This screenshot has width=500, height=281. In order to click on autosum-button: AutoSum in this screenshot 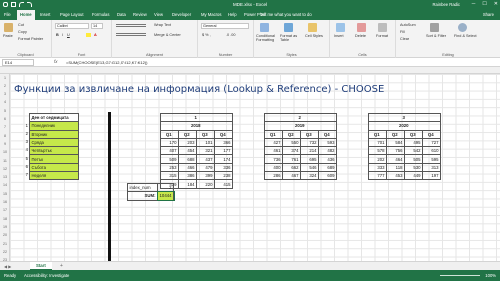, I will do `click(408, 25)`.